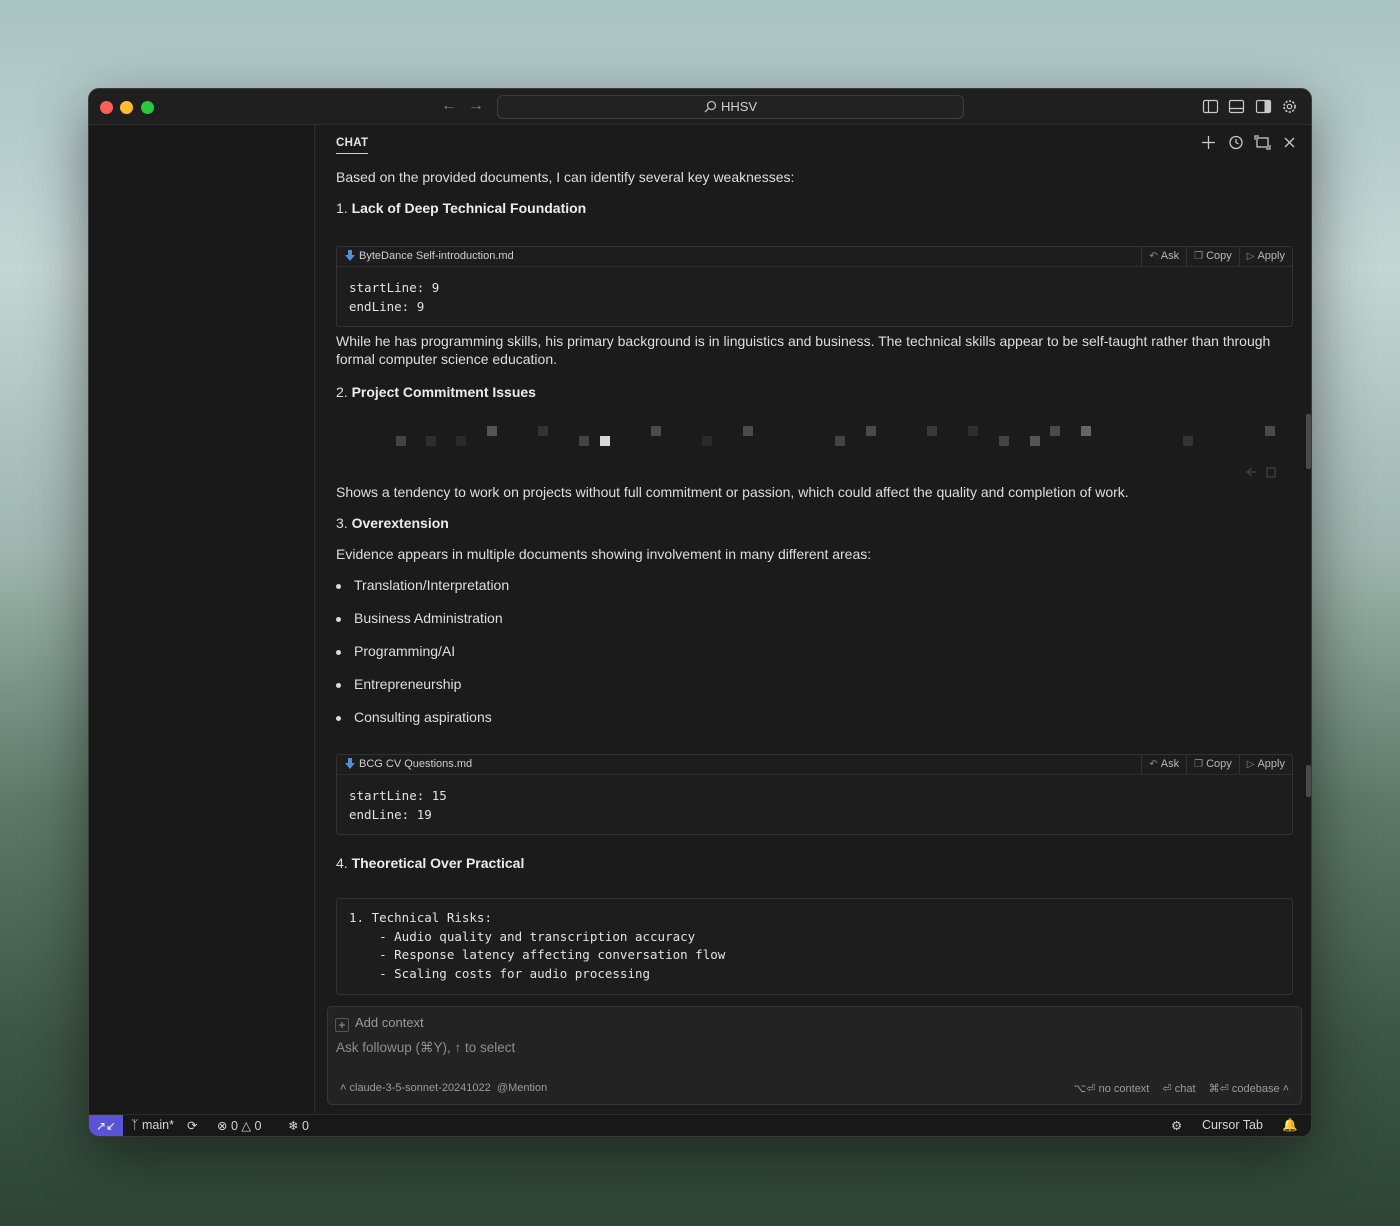 The width and height of the screenshot is (1400, 1226). I want to click on undo-icon, so click(1251, 472).